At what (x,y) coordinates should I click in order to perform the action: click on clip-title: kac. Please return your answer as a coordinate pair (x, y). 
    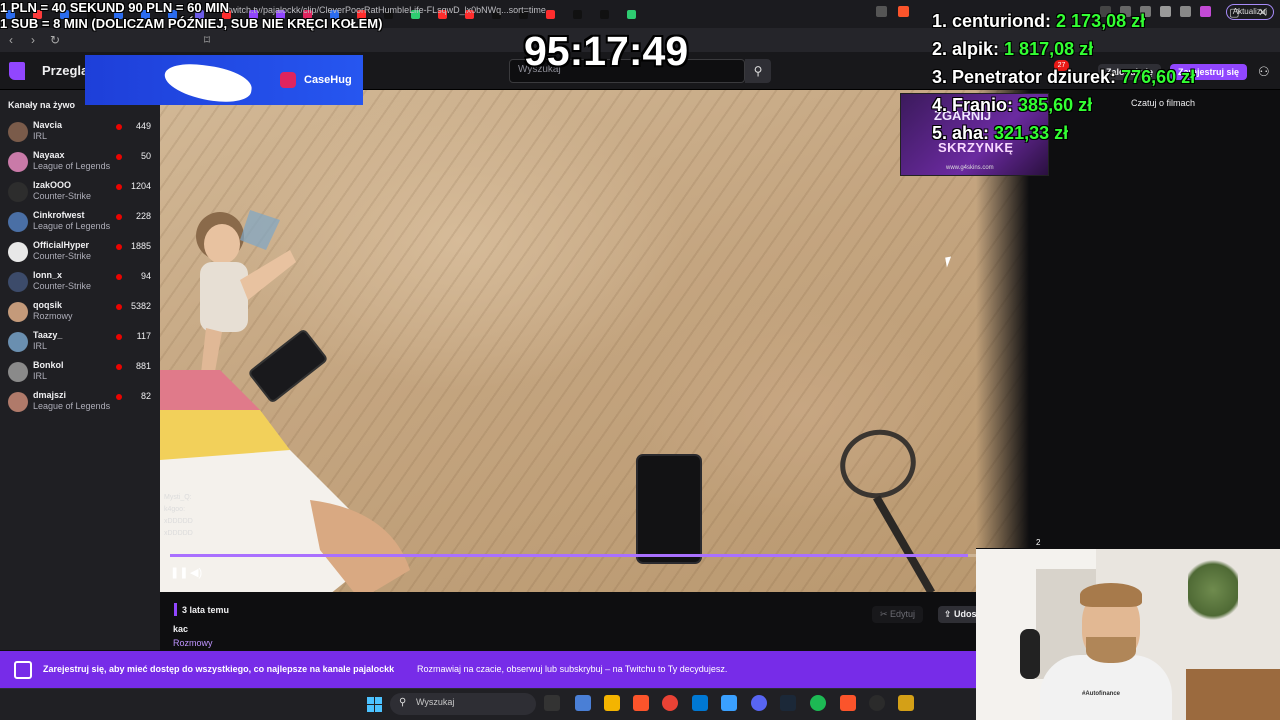
    Looking at the image, I should click on (181, 629).